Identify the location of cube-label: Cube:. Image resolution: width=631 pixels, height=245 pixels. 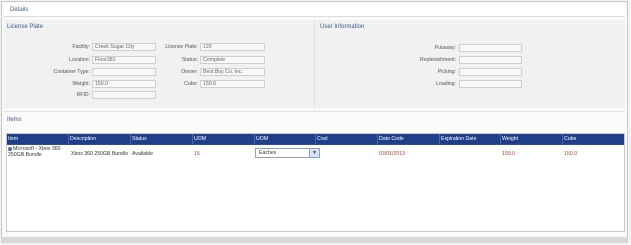
(191, 84).